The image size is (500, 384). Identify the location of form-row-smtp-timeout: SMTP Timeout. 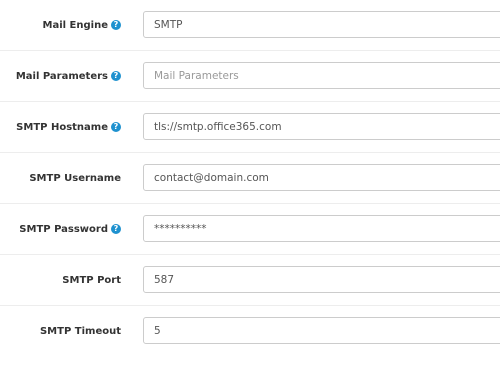
(250, 331).